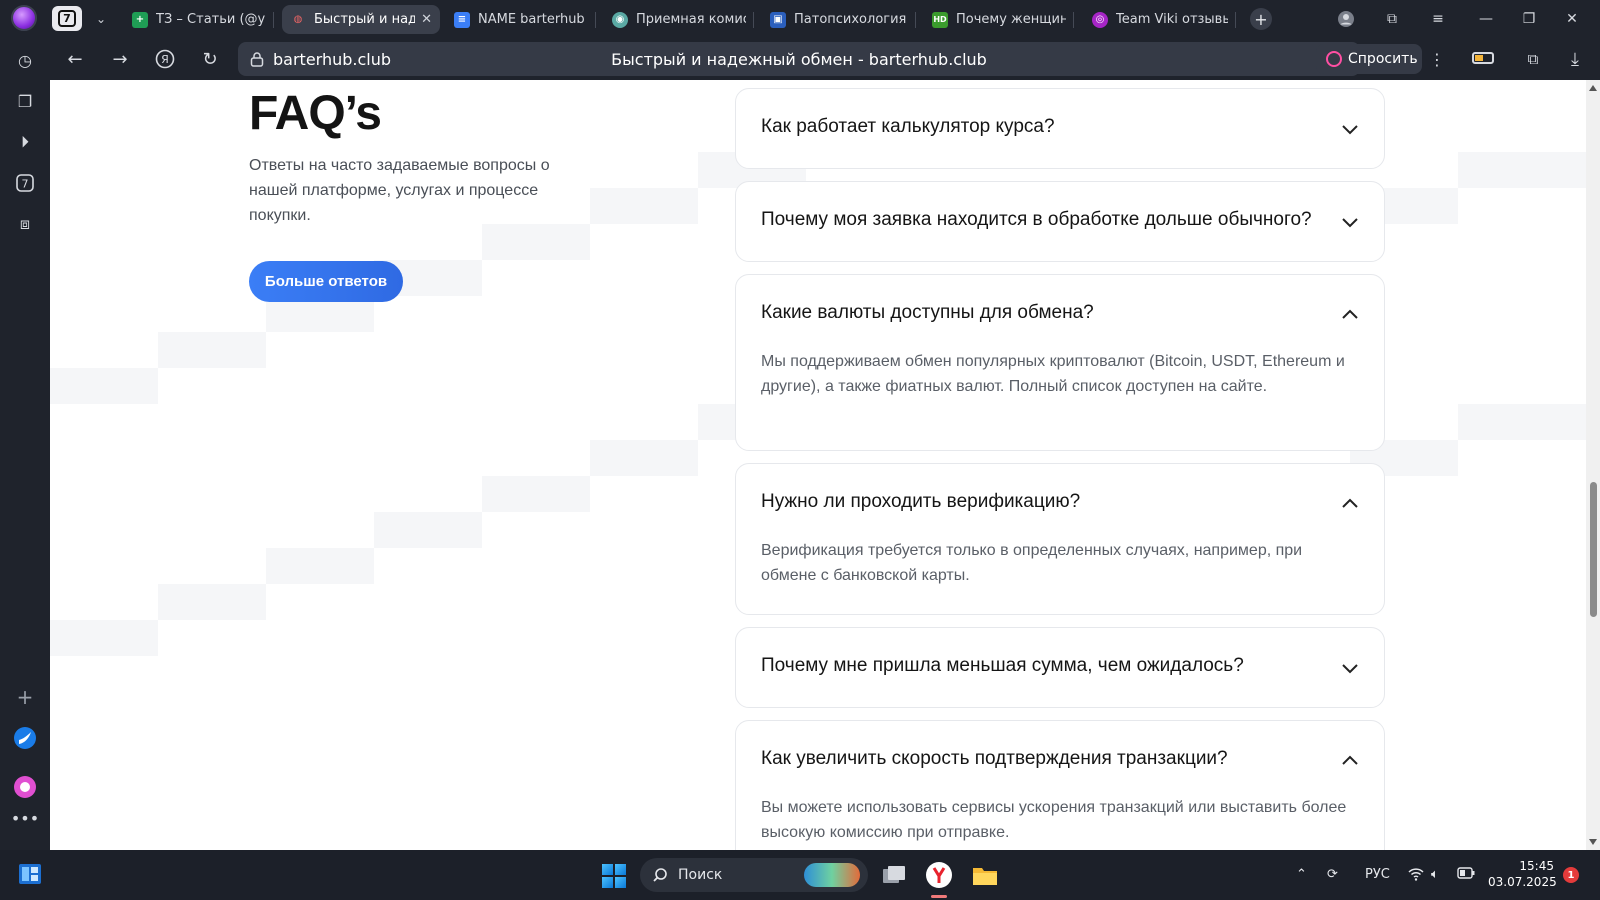 The image size is (1600, 900). Describe the element at coordinates (1435, 874) in the screenshot. I see `volume-icon: 🔈︎` at that location.